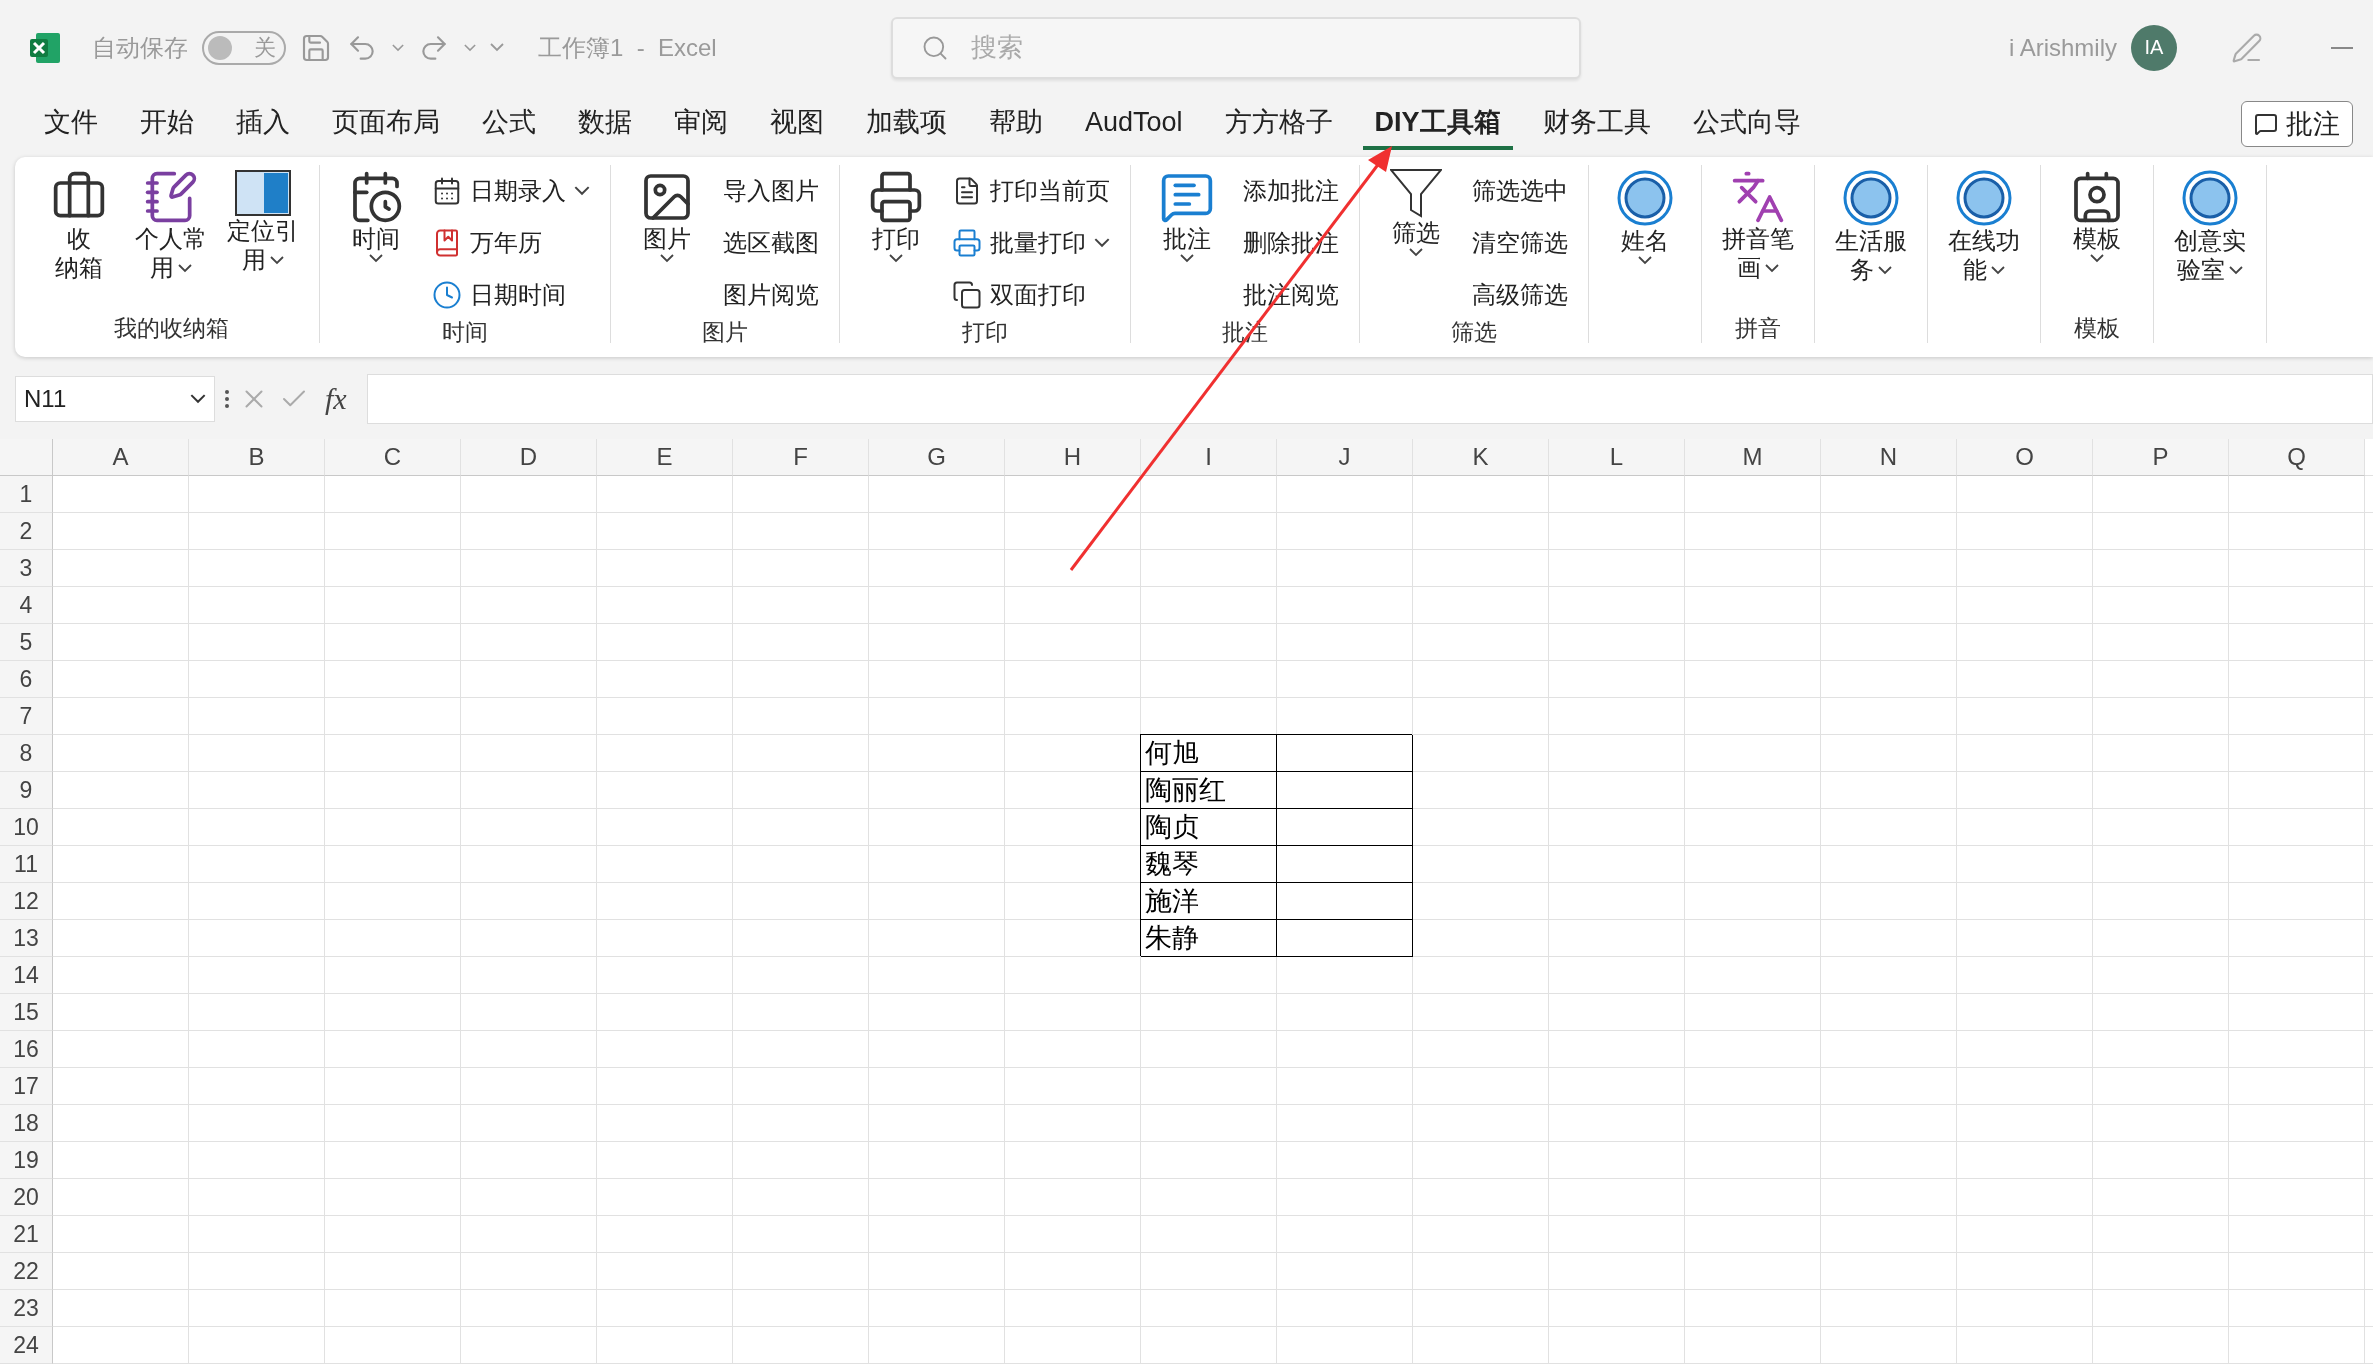 The image size is (2373, 1364). Describe the element at coordinates (26, 1012) in the screenshot. I see `row-header: 15` at that location.